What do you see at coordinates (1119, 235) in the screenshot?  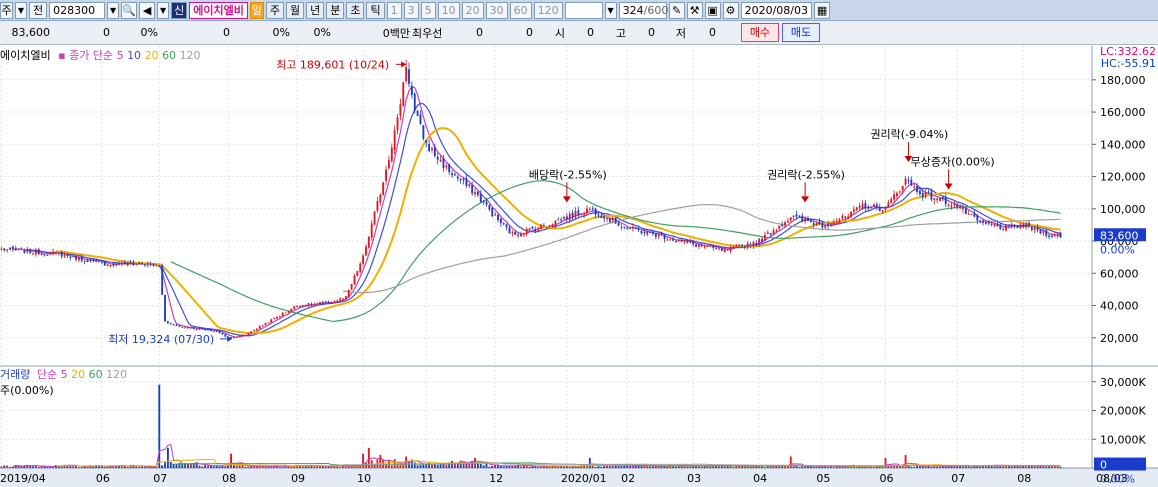 I see `current-price-label: 83,600` at bounding box center [1119, 235].